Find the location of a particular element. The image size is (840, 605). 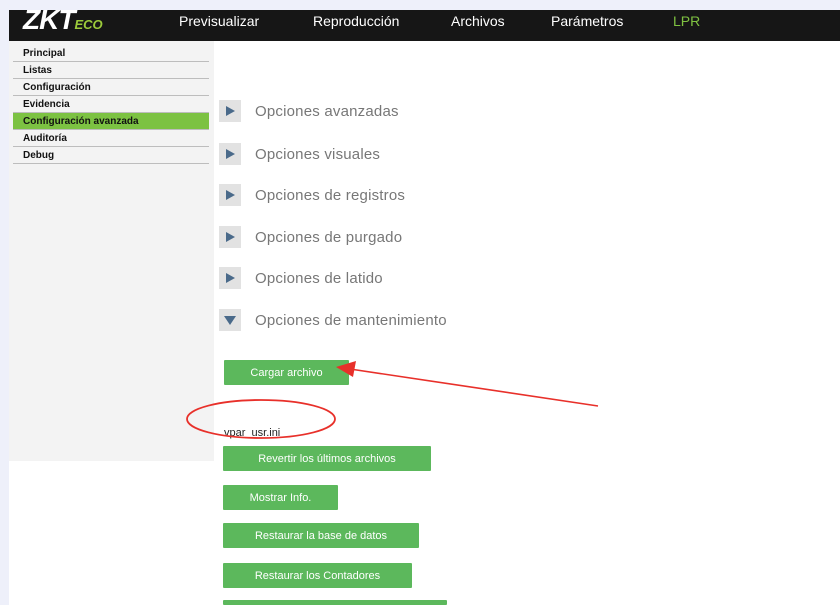

sidebar-item-evidencia: Evidencia is located at coordinates (111, 104).